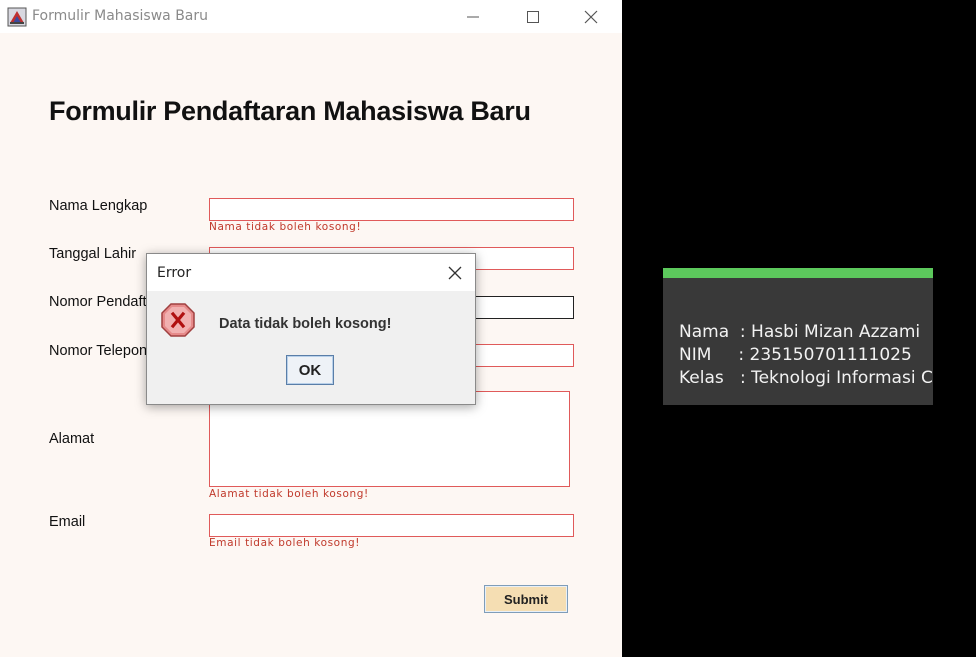  I want to click on dialog-title-bar: Error, so click(311, 272).